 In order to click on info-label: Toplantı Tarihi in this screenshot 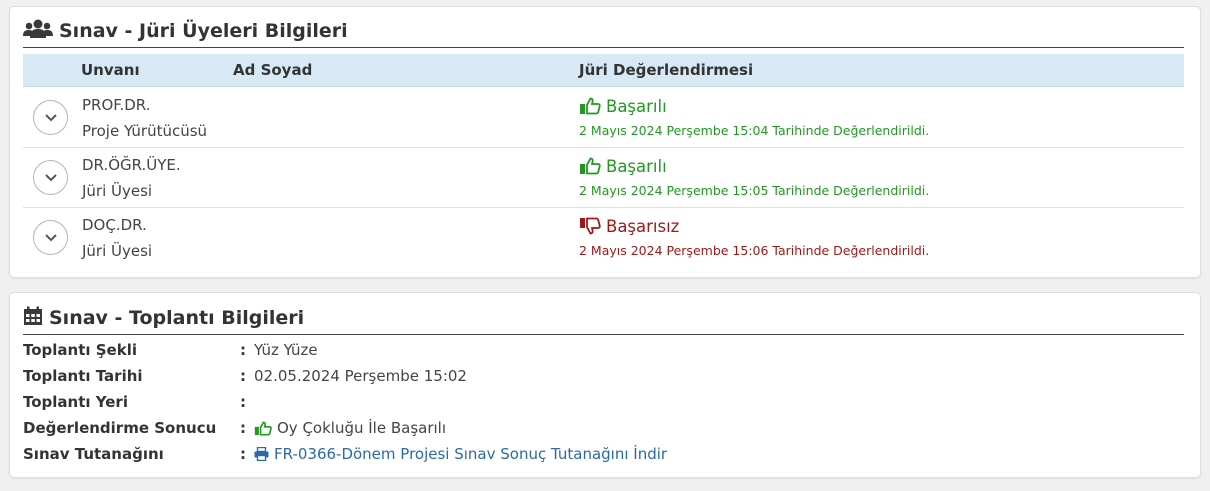, I will do `click(83, 376)`.